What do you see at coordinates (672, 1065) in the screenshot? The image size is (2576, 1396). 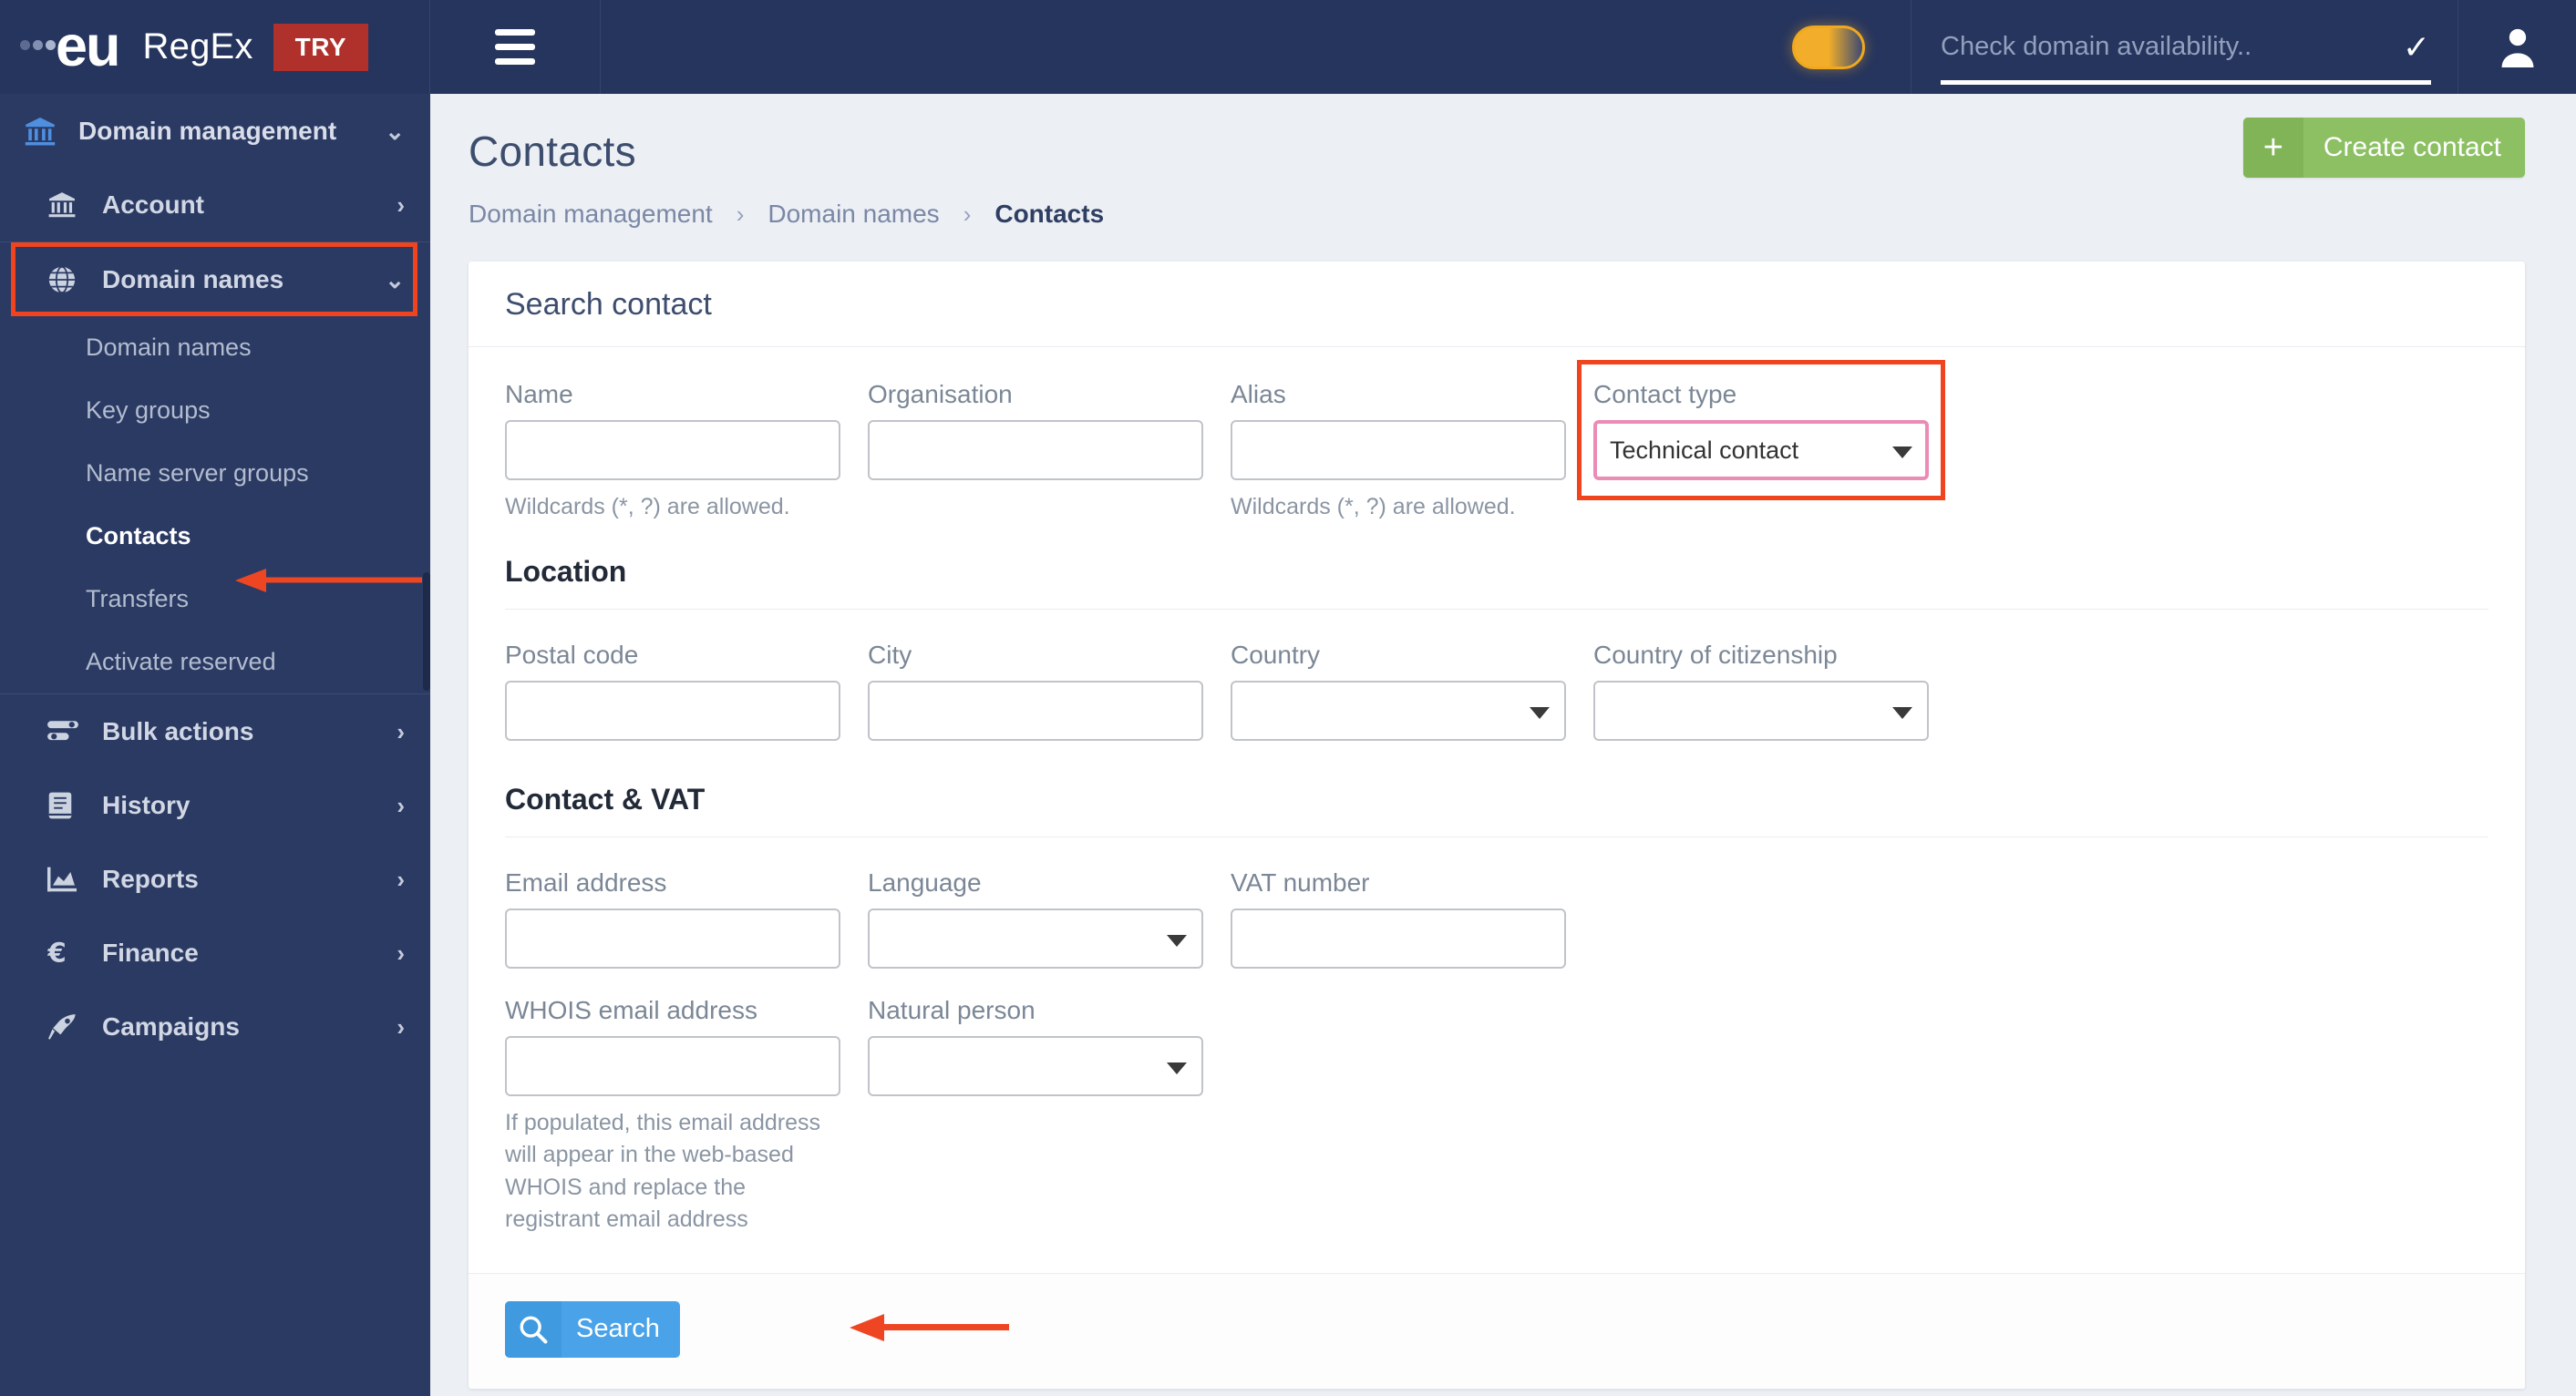 I see `whois-email-address-input` at bounding box center [672, 1065].